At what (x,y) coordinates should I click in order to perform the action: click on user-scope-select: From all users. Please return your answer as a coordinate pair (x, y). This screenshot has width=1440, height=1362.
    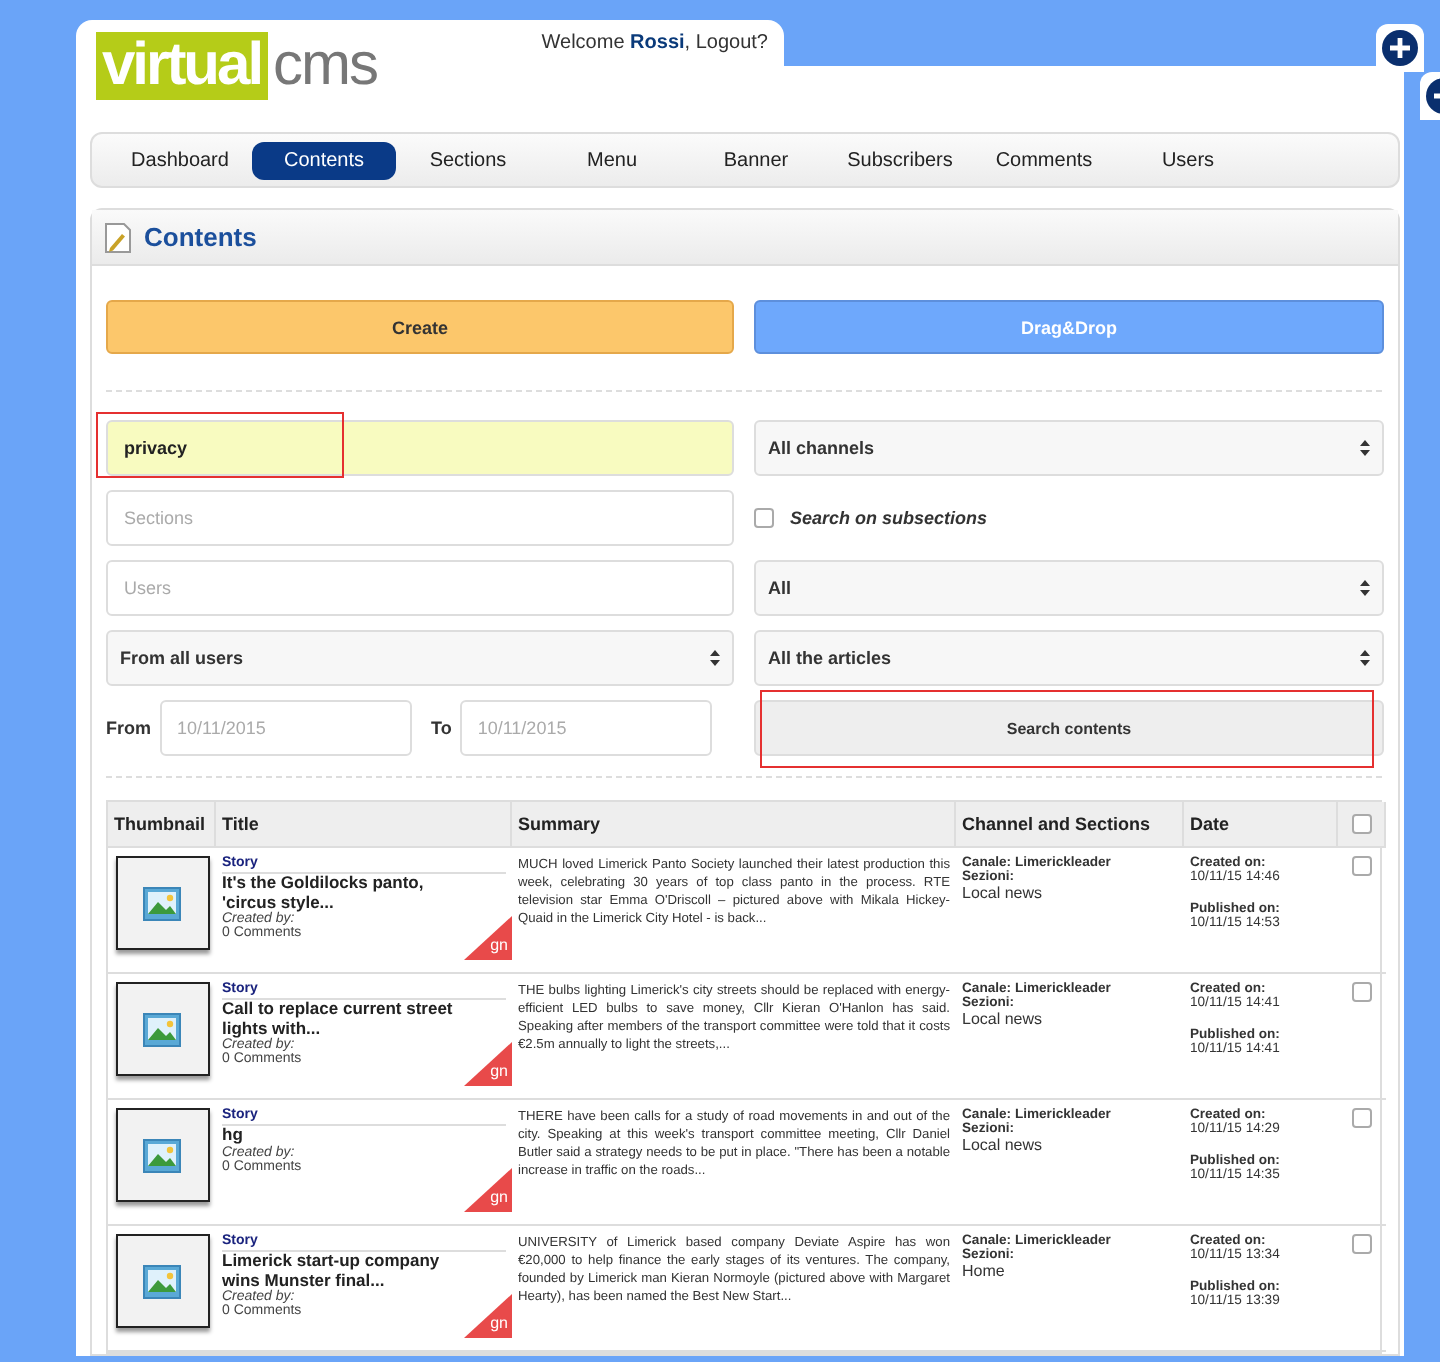
    Looking at the image, I should click on (420, 658).